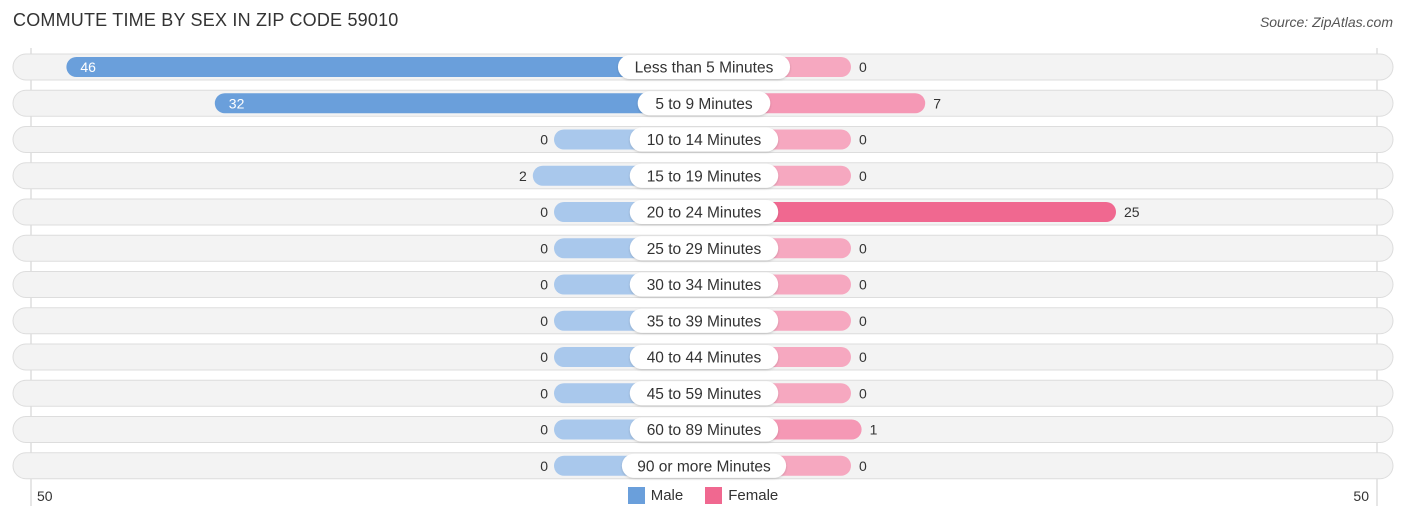 The image size is (1406, 522). What do you see at coordinates (636, 495) in the screenshot?
I see `legend-swatch-male` at bounding box center [636, 495].